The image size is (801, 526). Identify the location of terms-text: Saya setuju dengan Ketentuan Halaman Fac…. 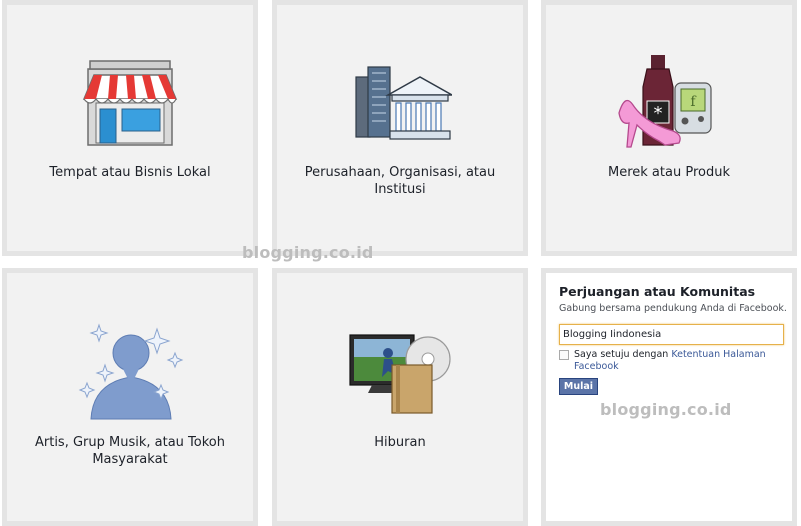
(670, 360).